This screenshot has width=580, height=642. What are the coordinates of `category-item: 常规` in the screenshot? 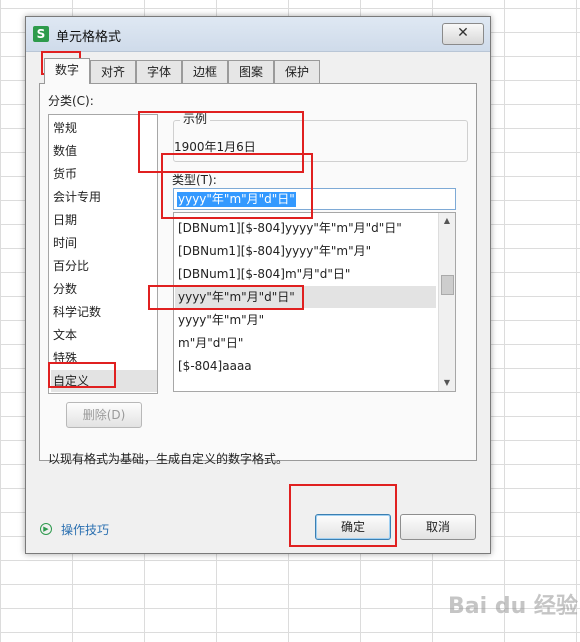 It's located at (65, 128).